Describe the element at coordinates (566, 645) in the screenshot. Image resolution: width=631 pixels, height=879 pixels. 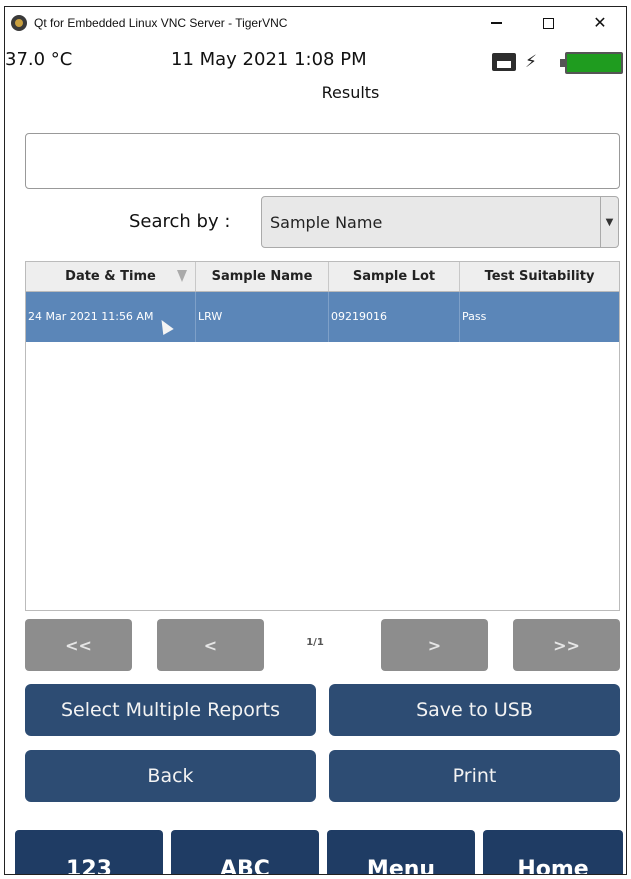
I see `last-page-button: >>` at that location.